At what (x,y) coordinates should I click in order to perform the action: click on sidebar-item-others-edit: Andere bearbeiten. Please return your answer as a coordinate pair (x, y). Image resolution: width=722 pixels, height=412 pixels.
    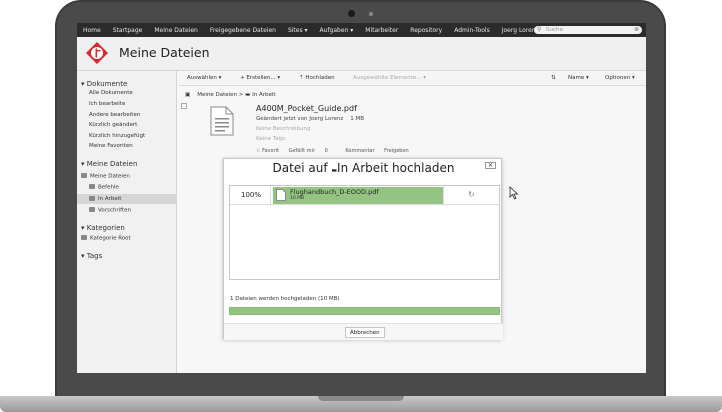
    Looking at the image, I should click on (114, 115).